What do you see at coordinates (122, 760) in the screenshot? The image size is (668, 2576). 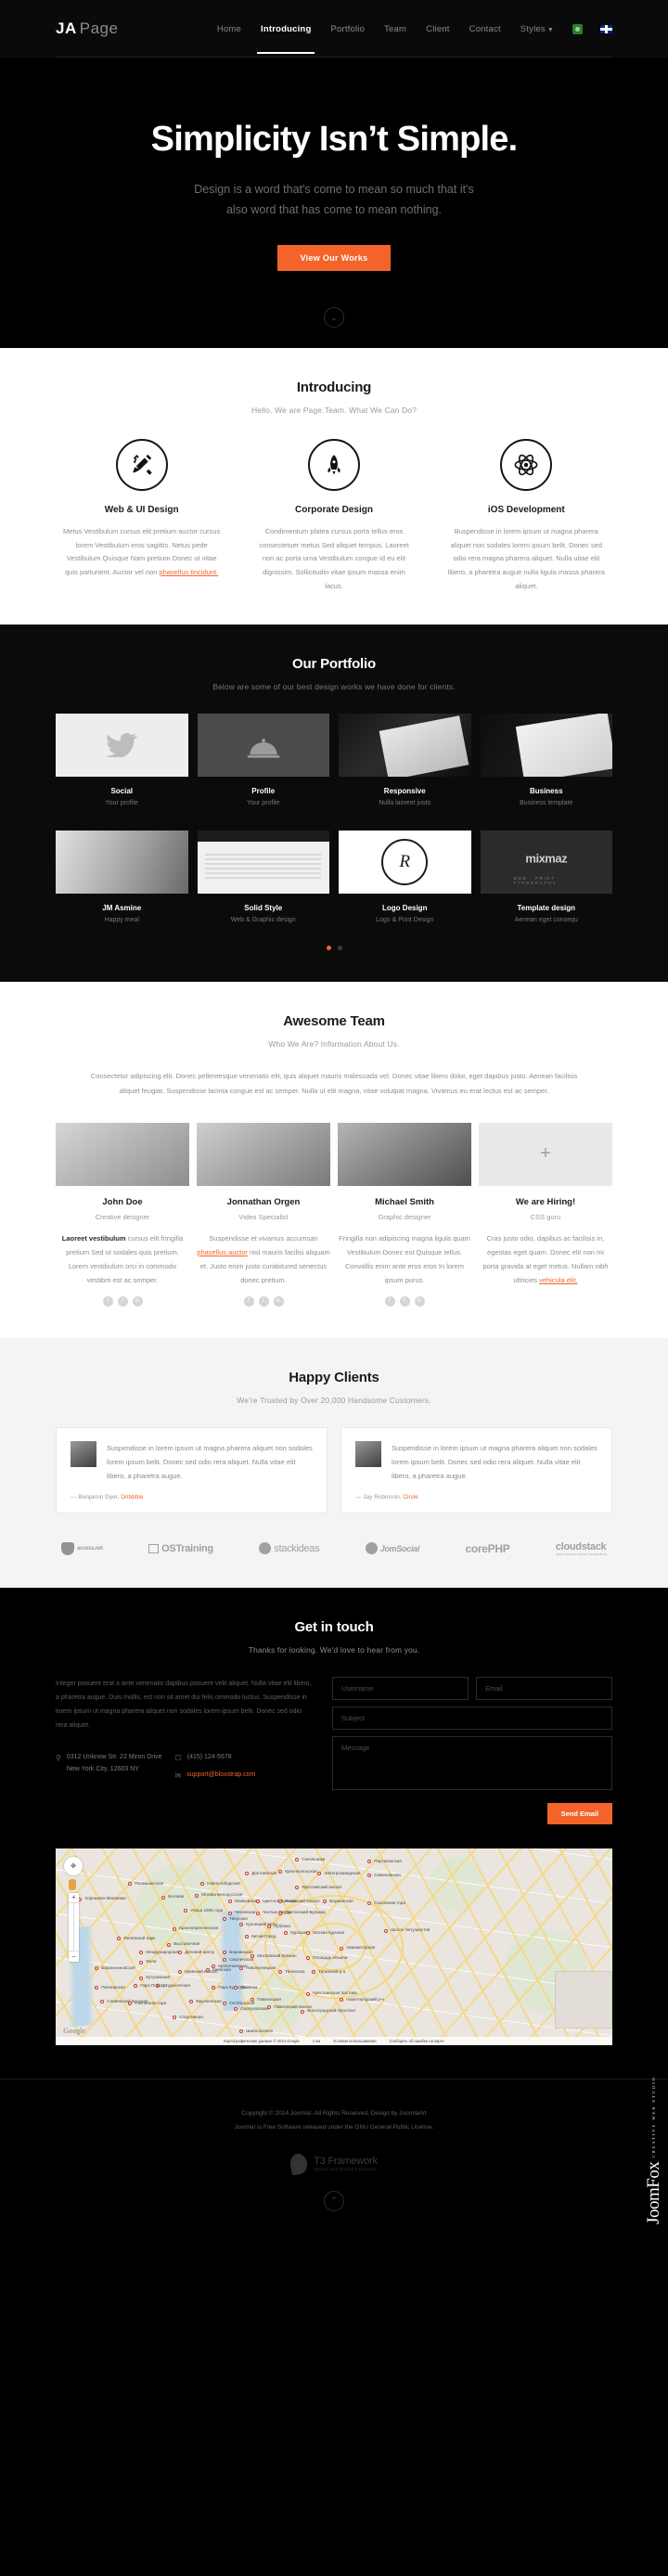 I see `portfolio-item: Social Your profile` at bounding box center [122, 760].